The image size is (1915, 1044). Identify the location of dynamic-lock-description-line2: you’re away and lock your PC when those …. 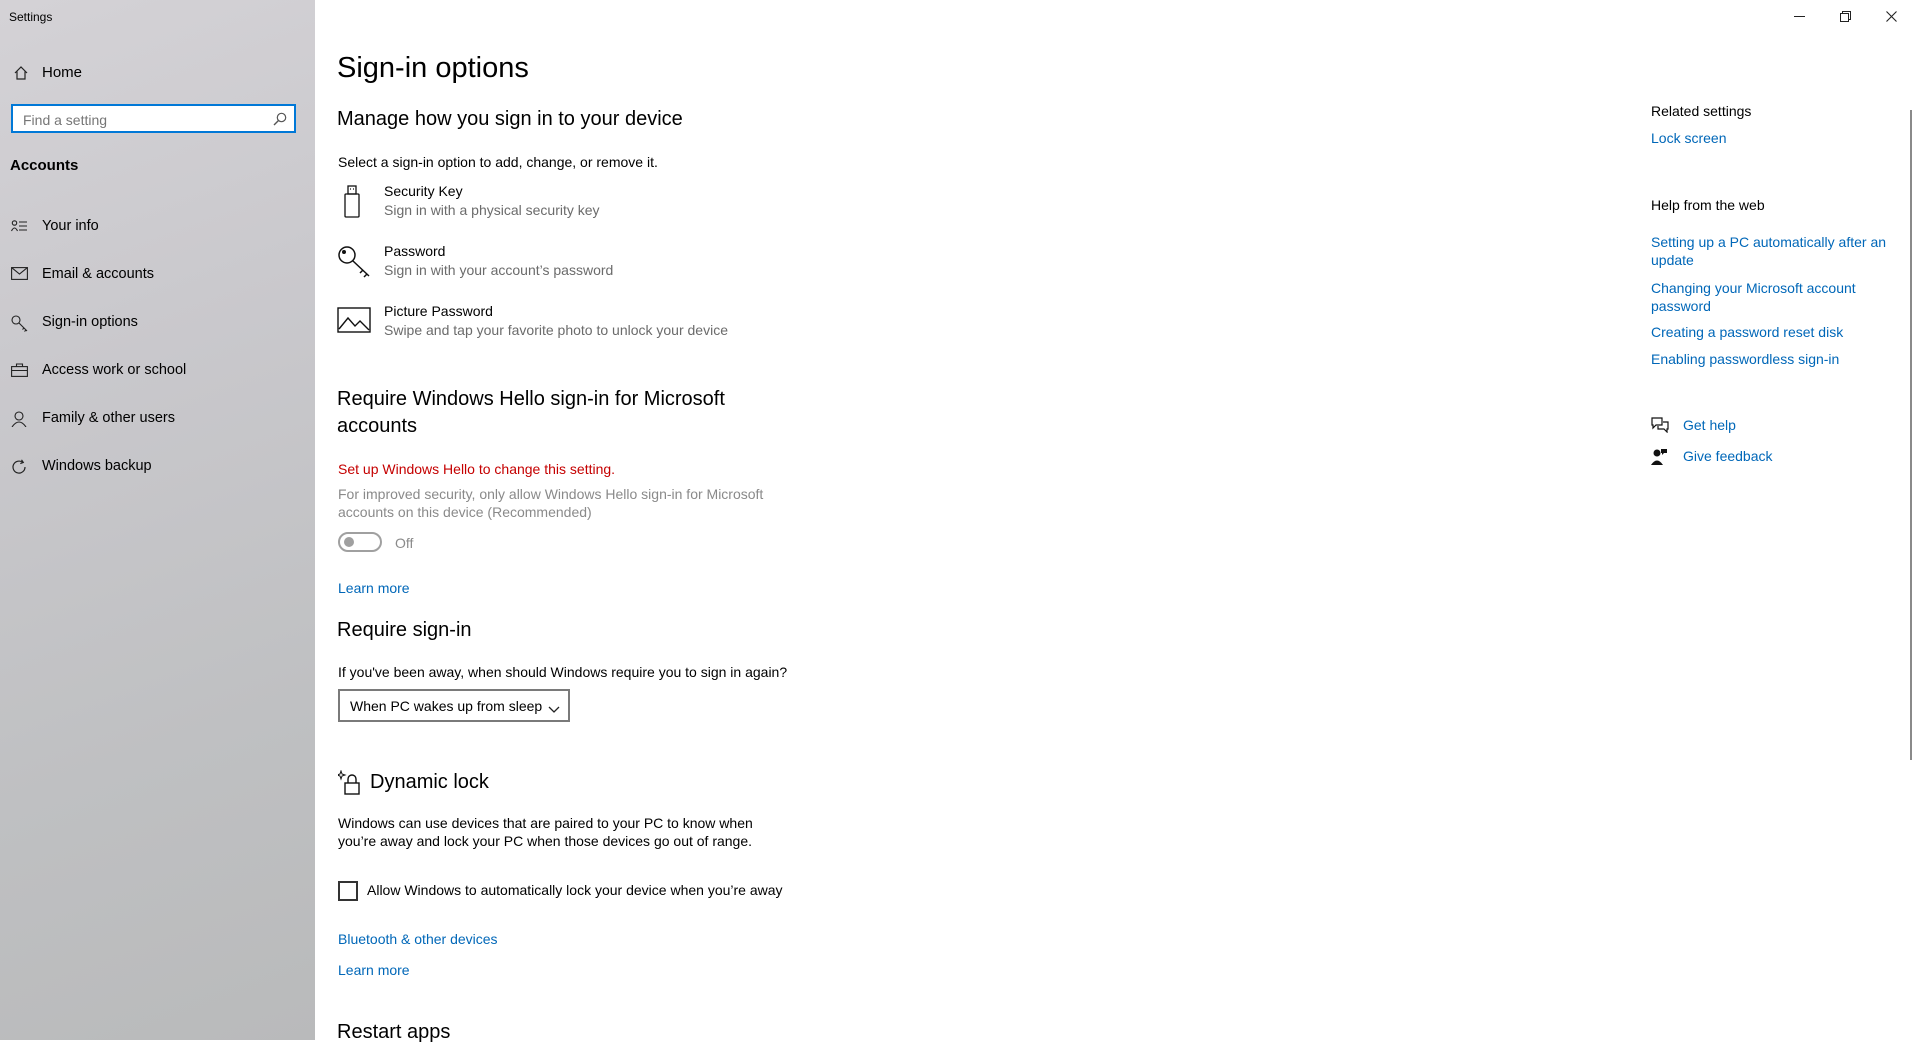
(545, 841).